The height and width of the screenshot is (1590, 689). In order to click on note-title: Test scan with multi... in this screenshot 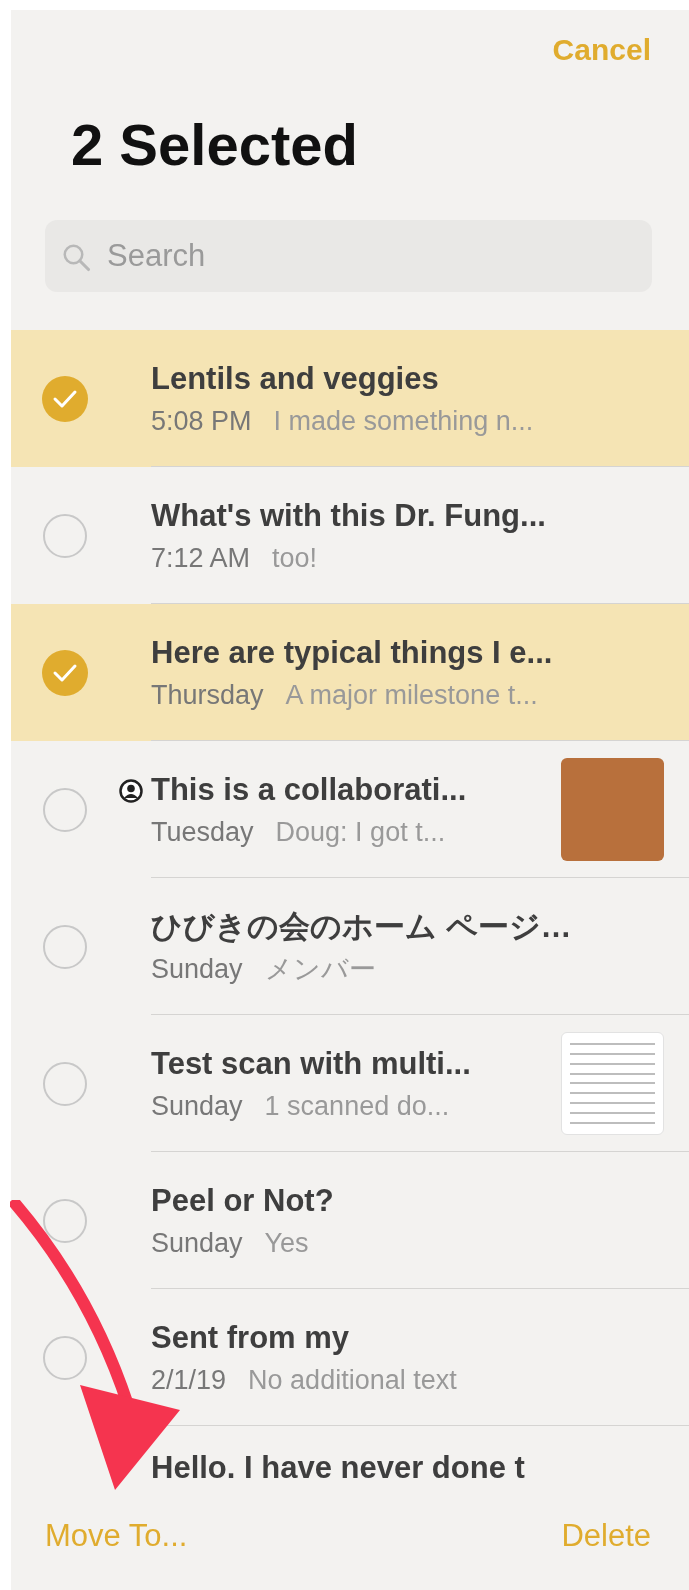, I will do `click(311, 1063)`.